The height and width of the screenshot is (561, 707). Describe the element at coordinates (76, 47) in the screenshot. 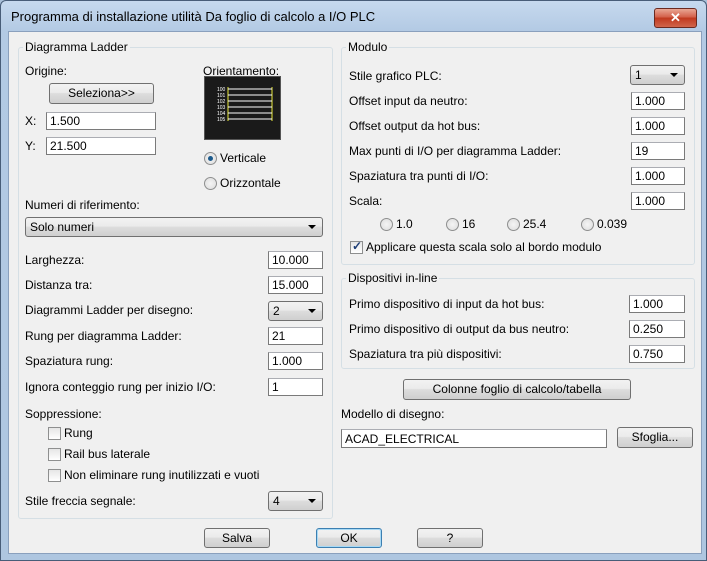

I see `ladder-group-title: Diagramma Ladder` at that location.